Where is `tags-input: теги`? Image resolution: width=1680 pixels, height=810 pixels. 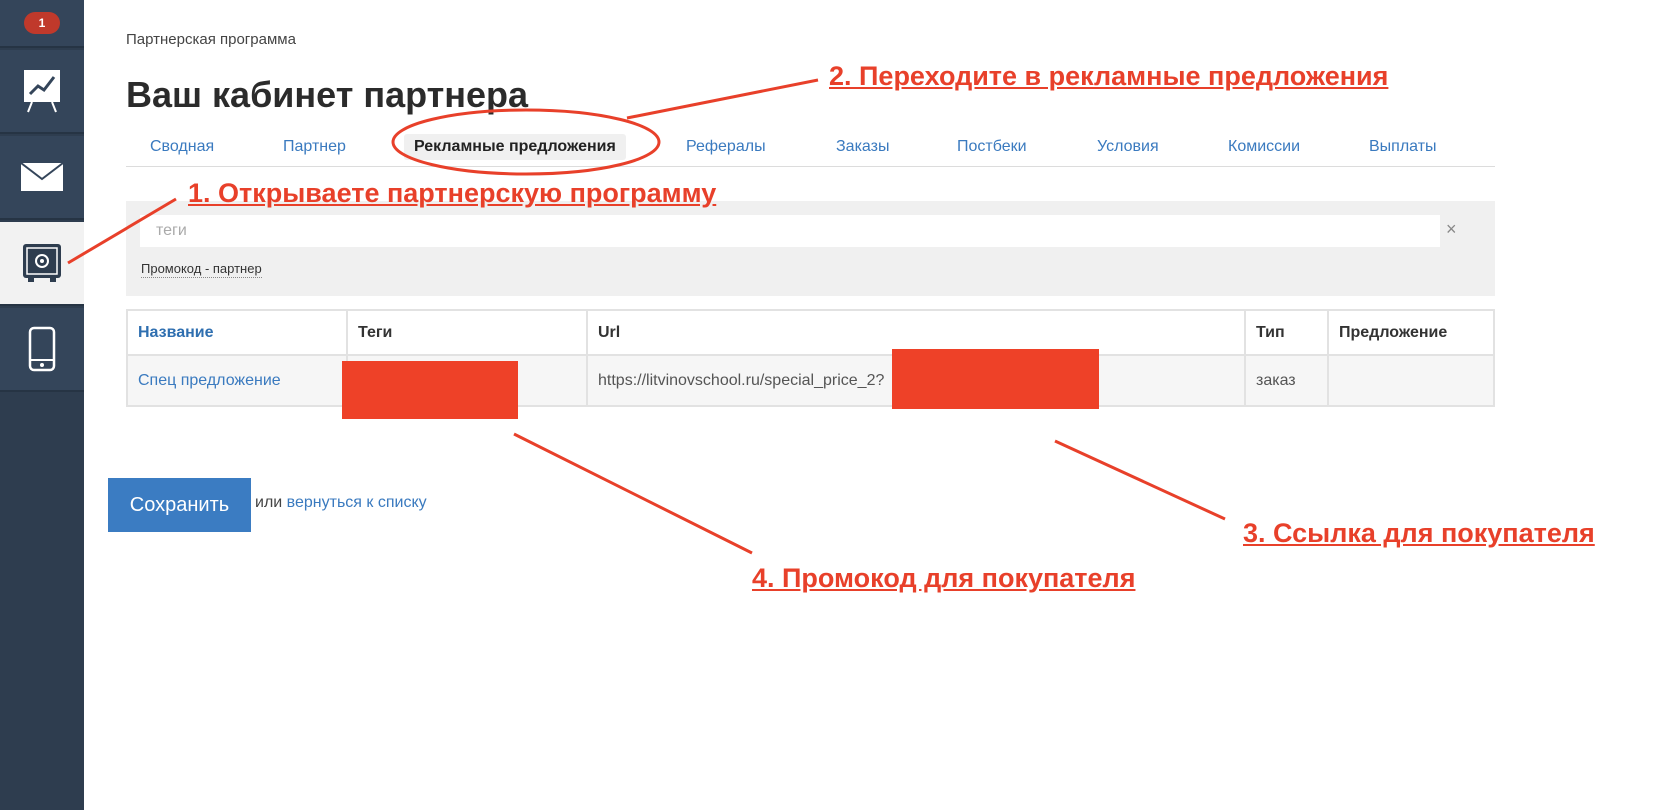 tags-input: теги is located at coordinates (790, 231).